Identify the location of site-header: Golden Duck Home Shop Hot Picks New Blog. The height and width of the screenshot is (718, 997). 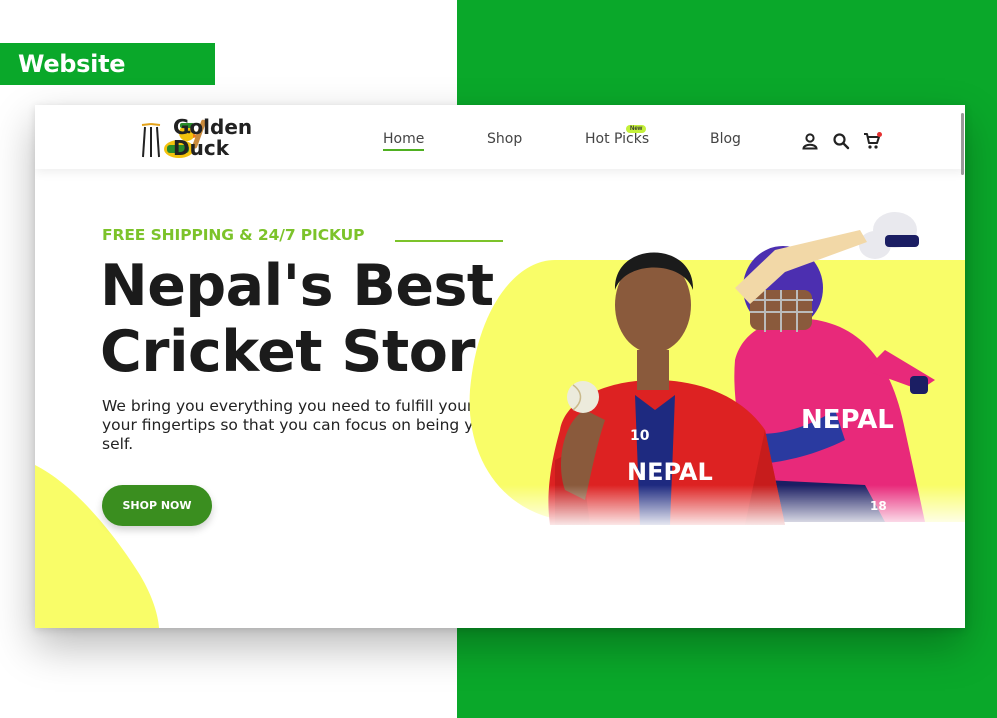
(500, 140).